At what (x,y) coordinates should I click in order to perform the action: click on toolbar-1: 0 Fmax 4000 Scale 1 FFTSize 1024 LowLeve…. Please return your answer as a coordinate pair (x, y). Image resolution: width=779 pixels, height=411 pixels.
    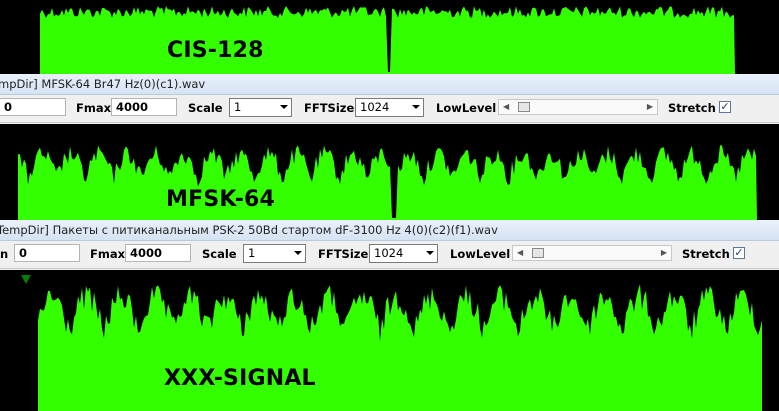
    Looking at the image, I should click on (389, 109).